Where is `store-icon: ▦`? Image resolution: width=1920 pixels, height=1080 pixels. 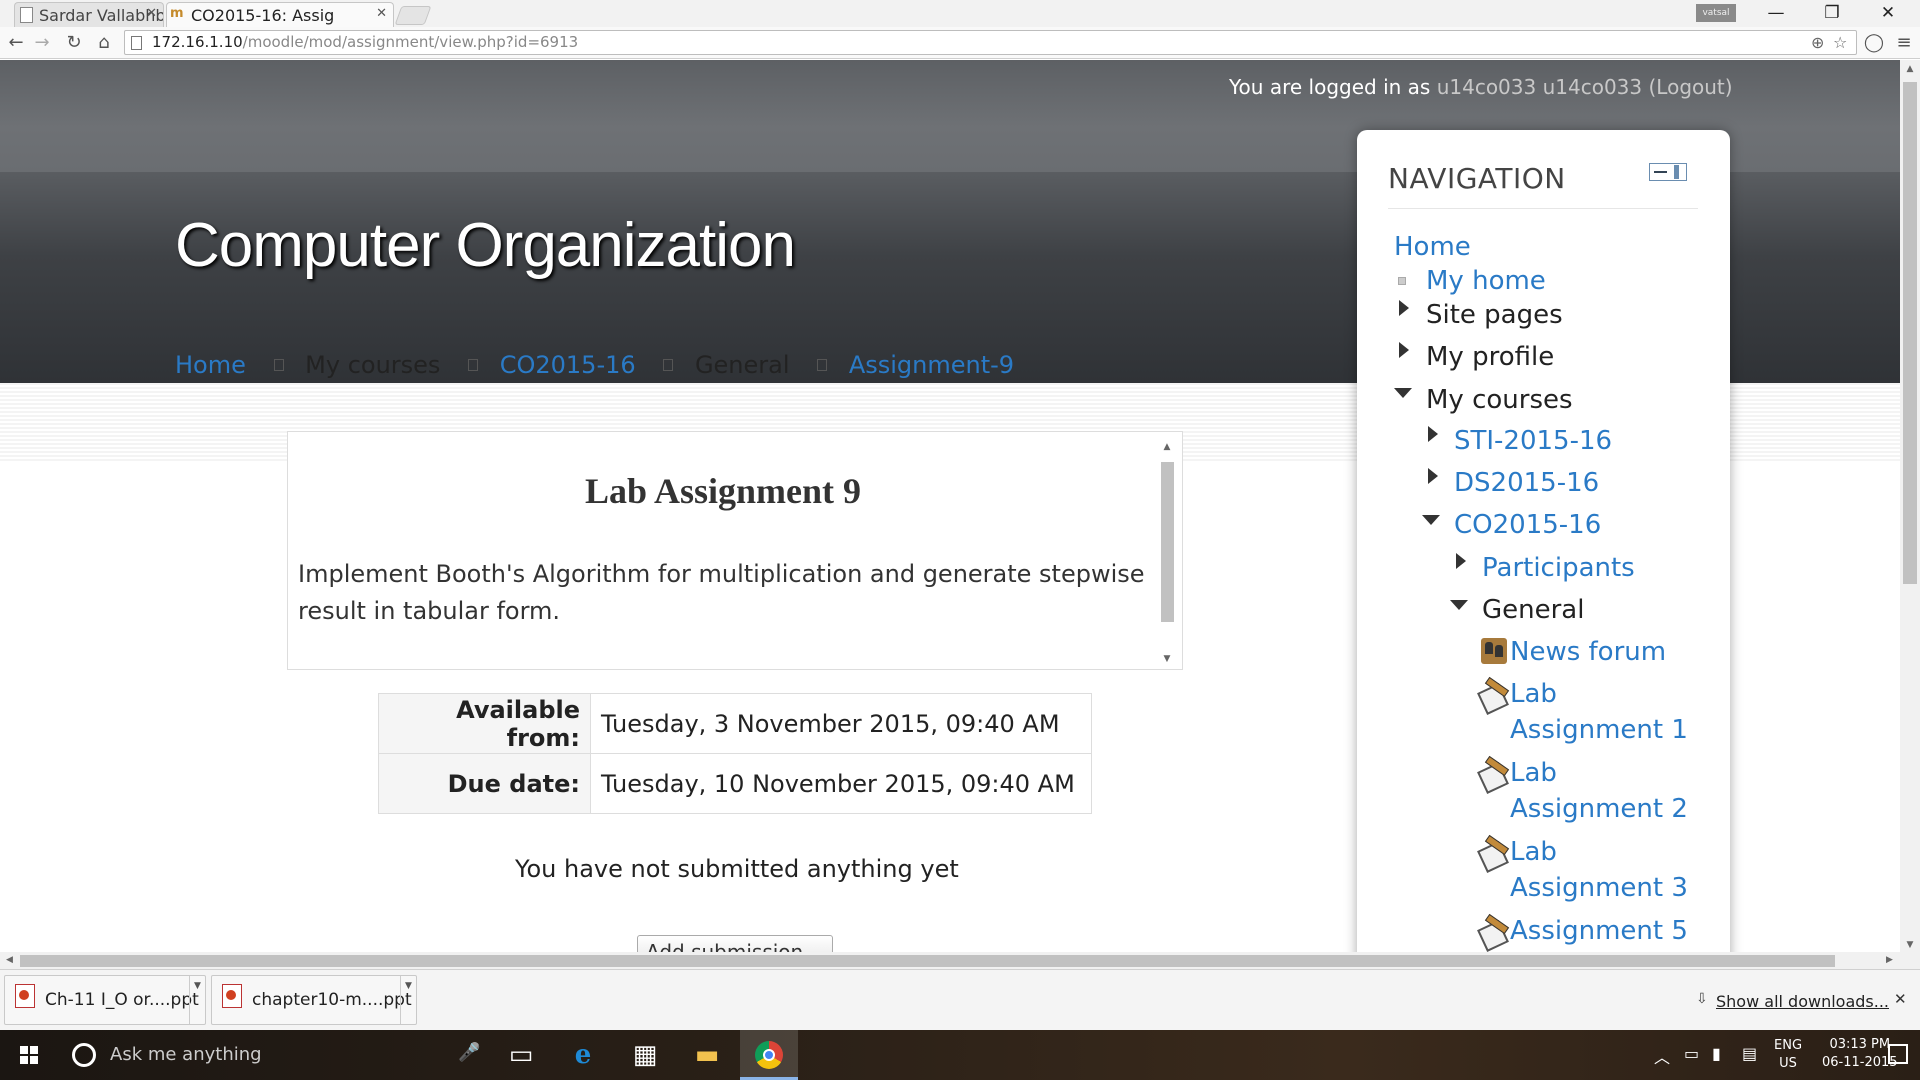 store-icon: ▦ is located at coordinates (645, 1055).